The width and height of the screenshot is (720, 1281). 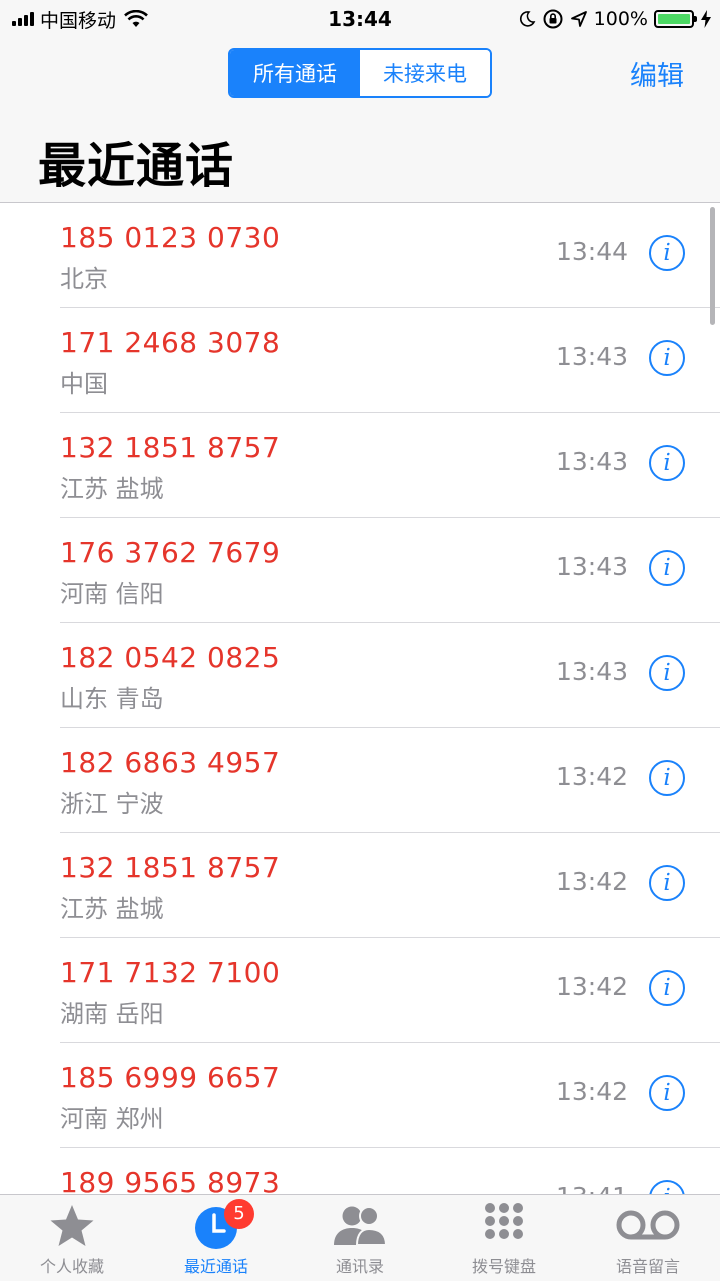 What do you see at coordinates (675, 19) in the screenshot?
I see `battery-icon` at bounding box center [675, 19].